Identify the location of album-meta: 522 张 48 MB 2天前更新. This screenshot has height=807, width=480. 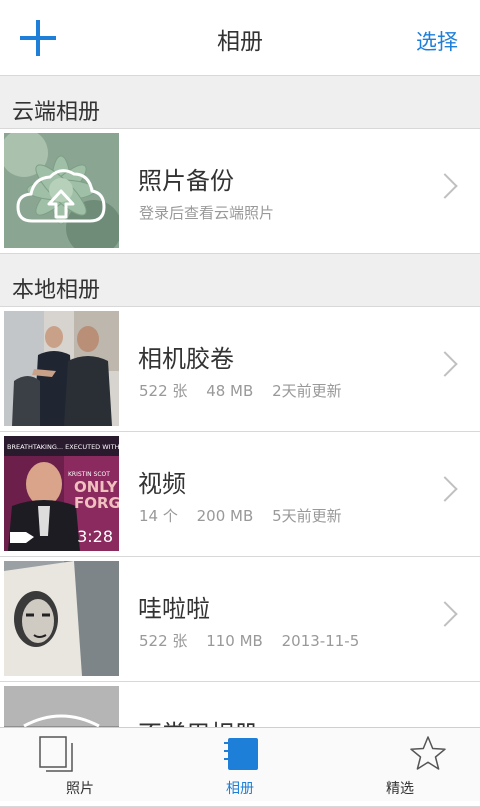
(247, 390).